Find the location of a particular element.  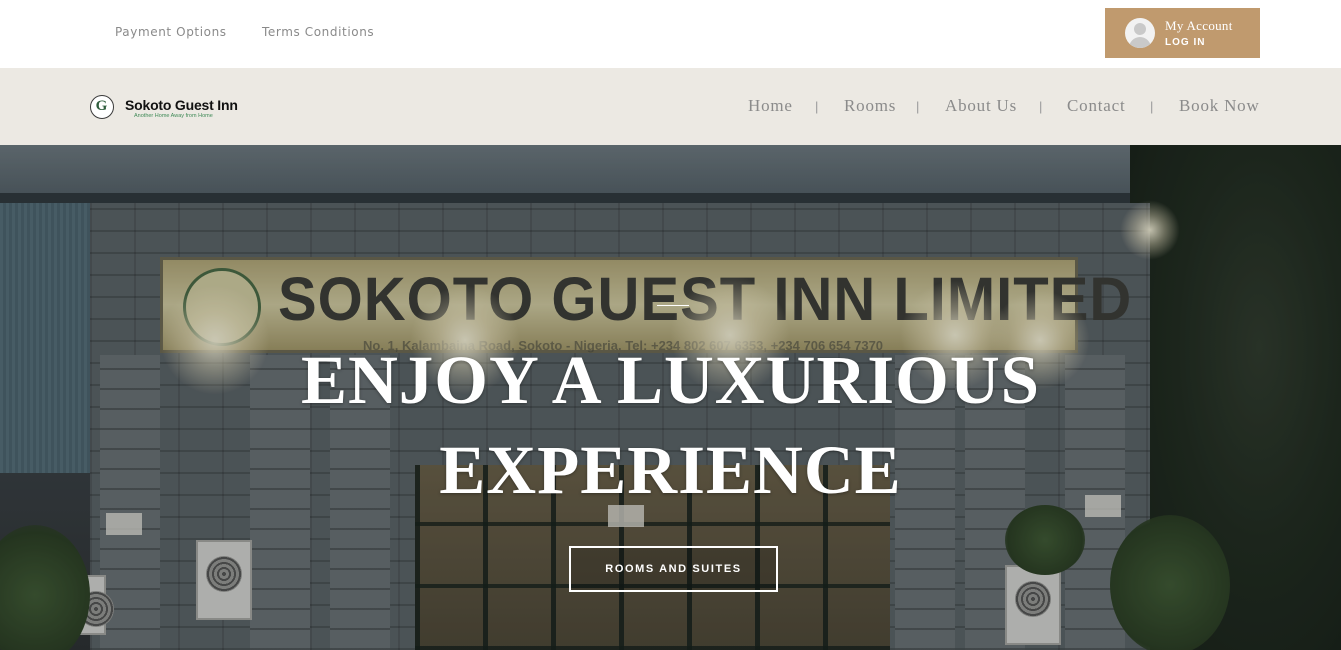

nav-about-us: About Us is located at coordinates (981, 106).